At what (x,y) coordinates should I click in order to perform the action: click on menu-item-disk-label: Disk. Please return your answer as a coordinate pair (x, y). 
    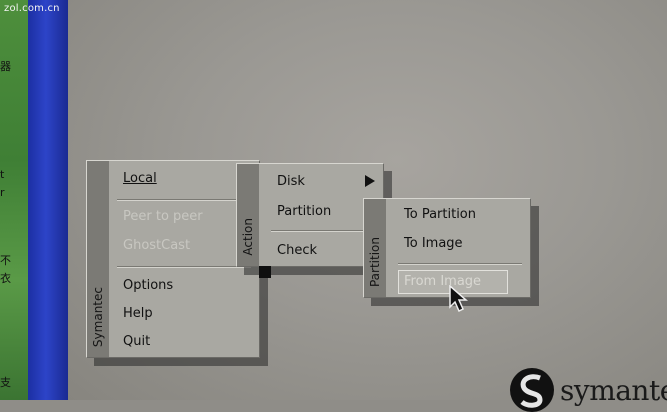
    Looking at the image, I should click on (291, 181).